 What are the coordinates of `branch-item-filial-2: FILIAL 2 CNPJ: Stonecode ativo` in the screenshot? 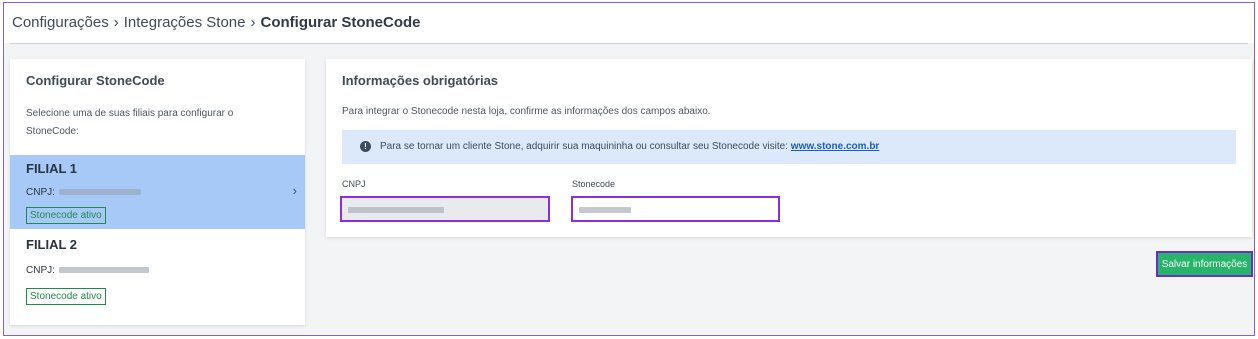 It's located at (157, 273).